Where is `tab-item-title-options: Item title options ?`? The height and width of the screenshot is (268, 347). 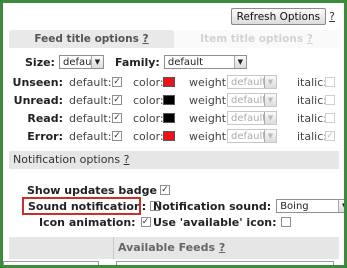
tab-item-title-options: Item title options ? is located at coordinates (256, 39).